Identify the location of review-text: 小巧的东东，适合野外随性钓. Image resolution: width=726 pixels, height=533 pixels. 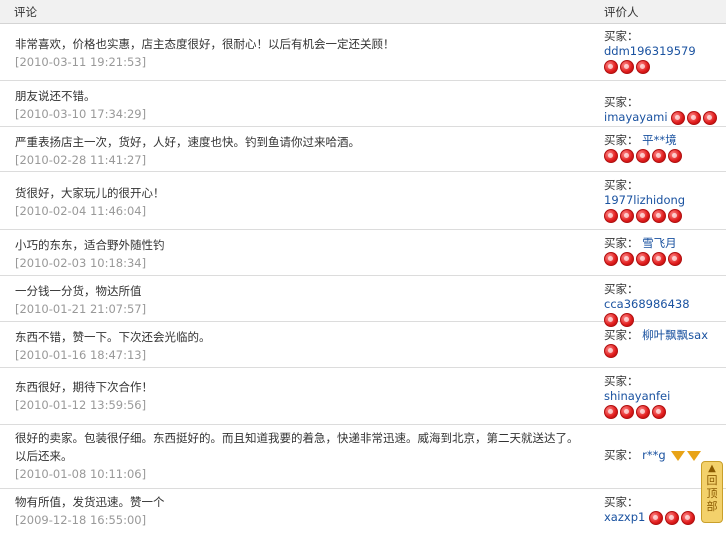
(90, 245).